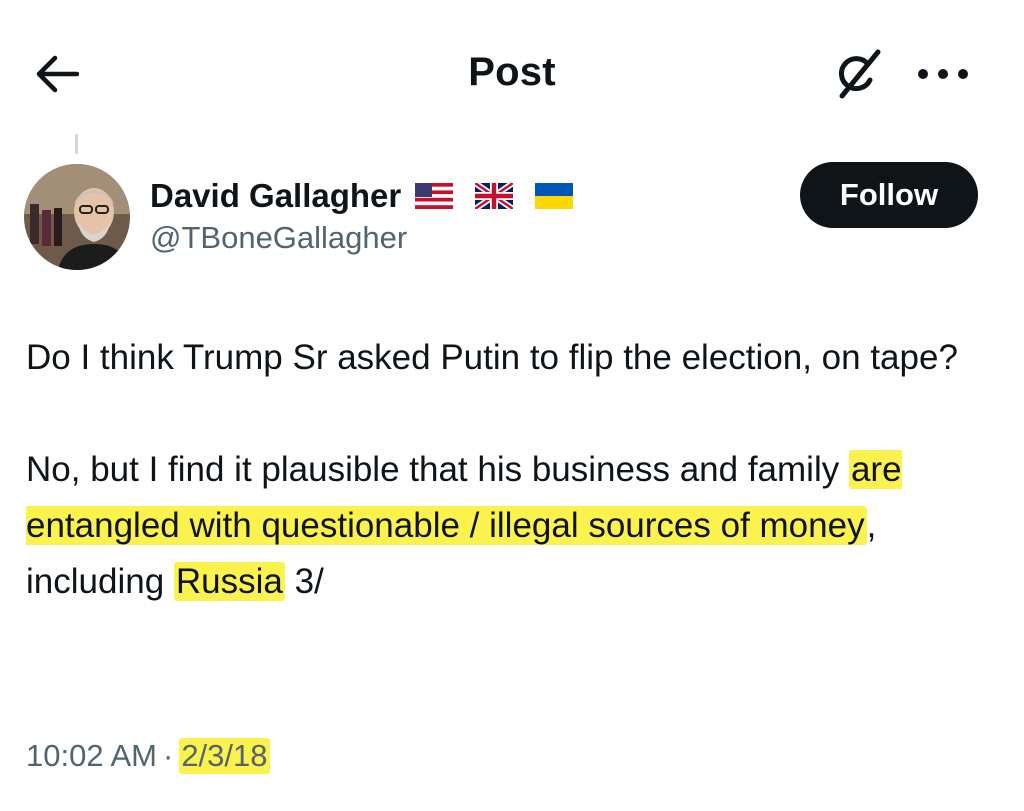 This screenshot has width=1024, height=811. I want to click on flag-emojis, so click(494, 196).